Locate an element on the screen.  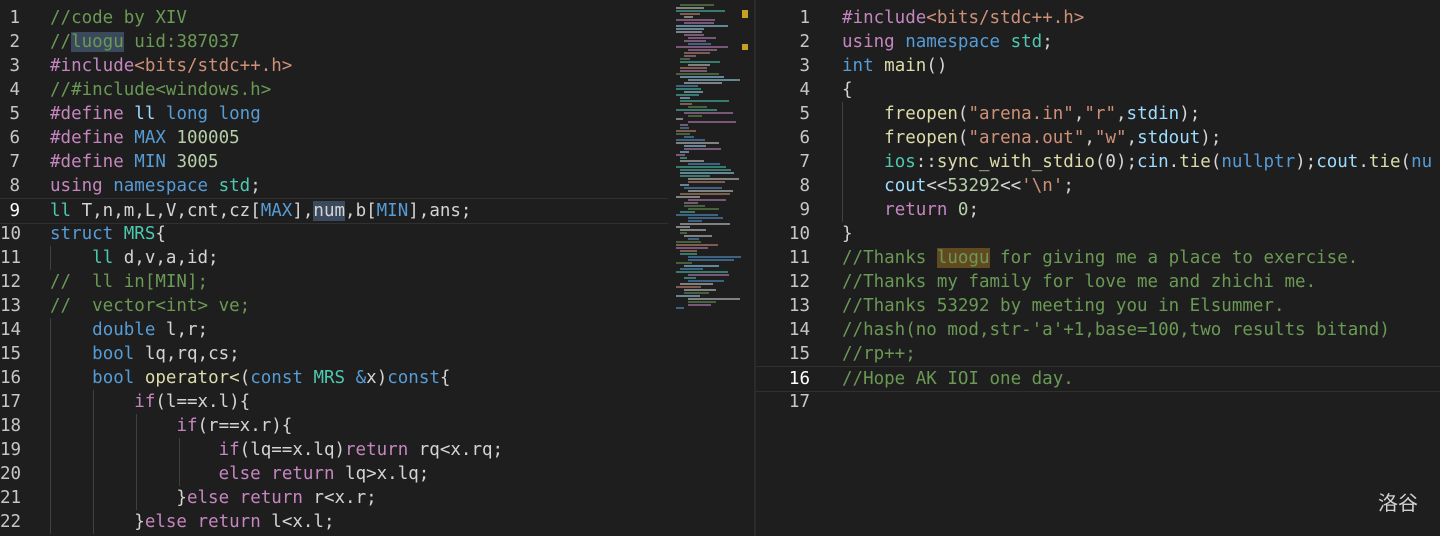
code-line: 22 }else return l<x.l; is located at coordinates (334, 522).